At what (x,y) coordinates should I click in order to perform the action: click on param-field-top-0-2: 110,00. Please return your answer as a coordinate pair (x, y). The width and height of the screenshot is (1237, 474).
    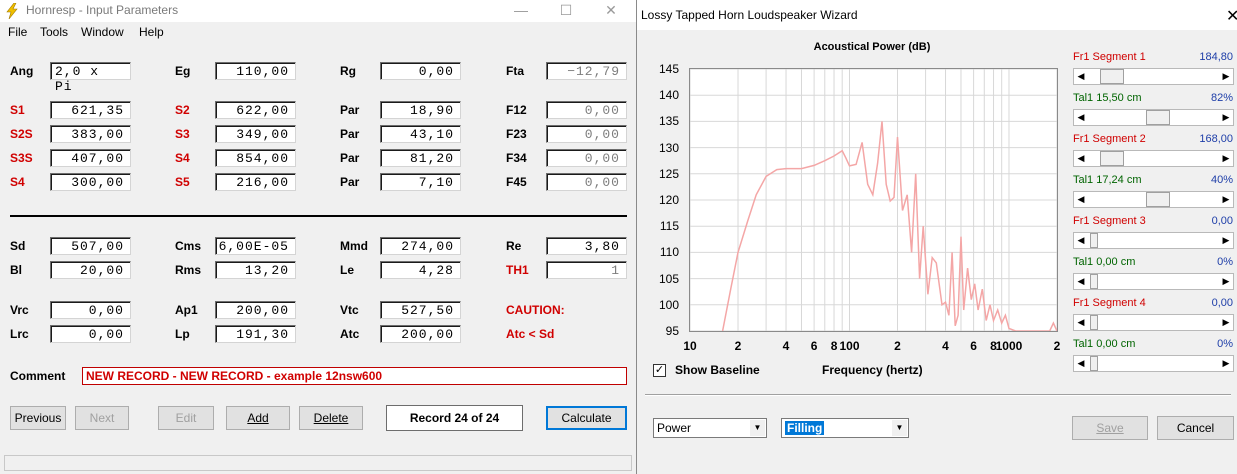
    Looking at the image, I should click on (255, 71).